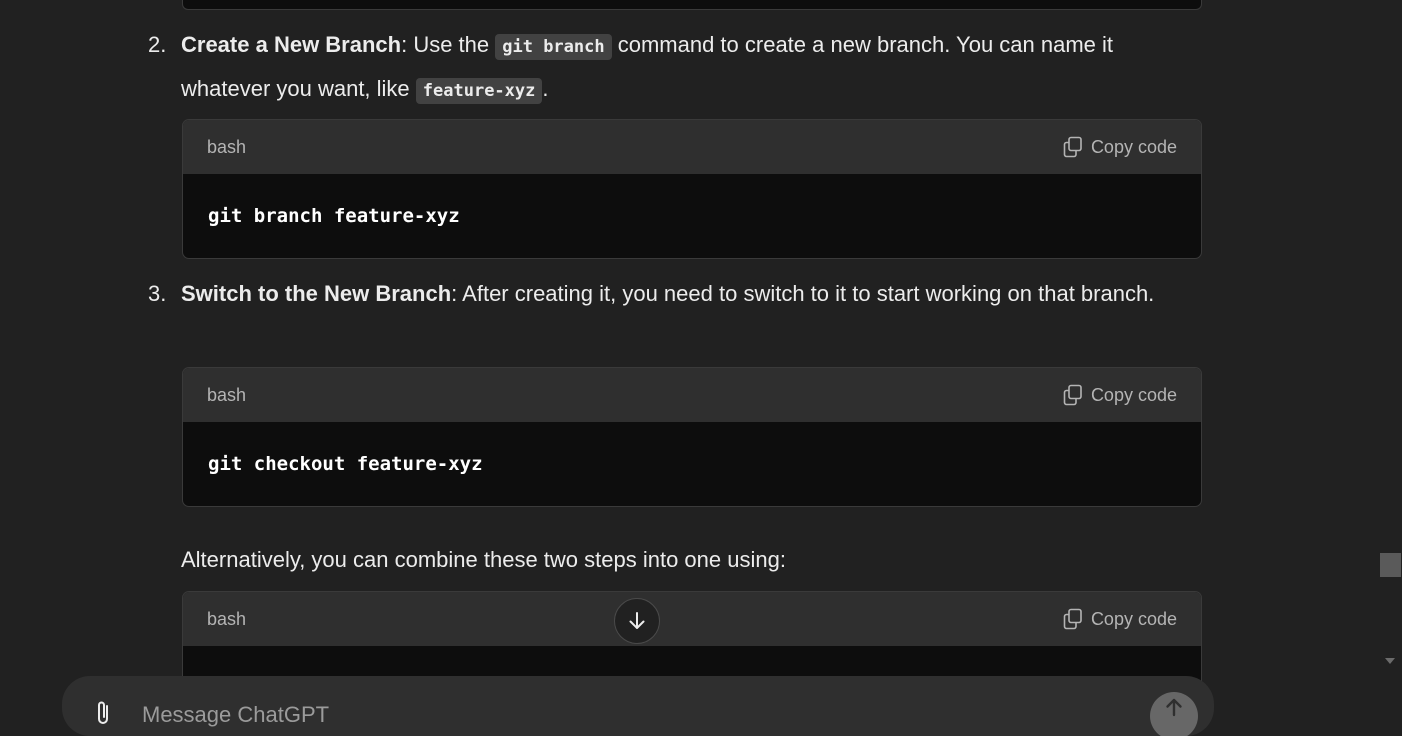 This screenshot has height=736, width=1402. I want to click on list-number: 3., so click(157, 293).